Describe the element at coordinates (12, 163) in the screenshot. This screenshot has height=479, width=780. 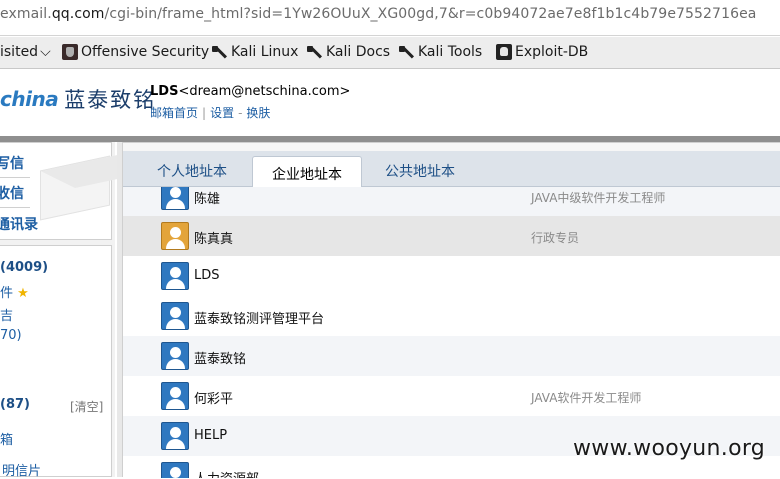
I see `compose-link: 写信` at that location.